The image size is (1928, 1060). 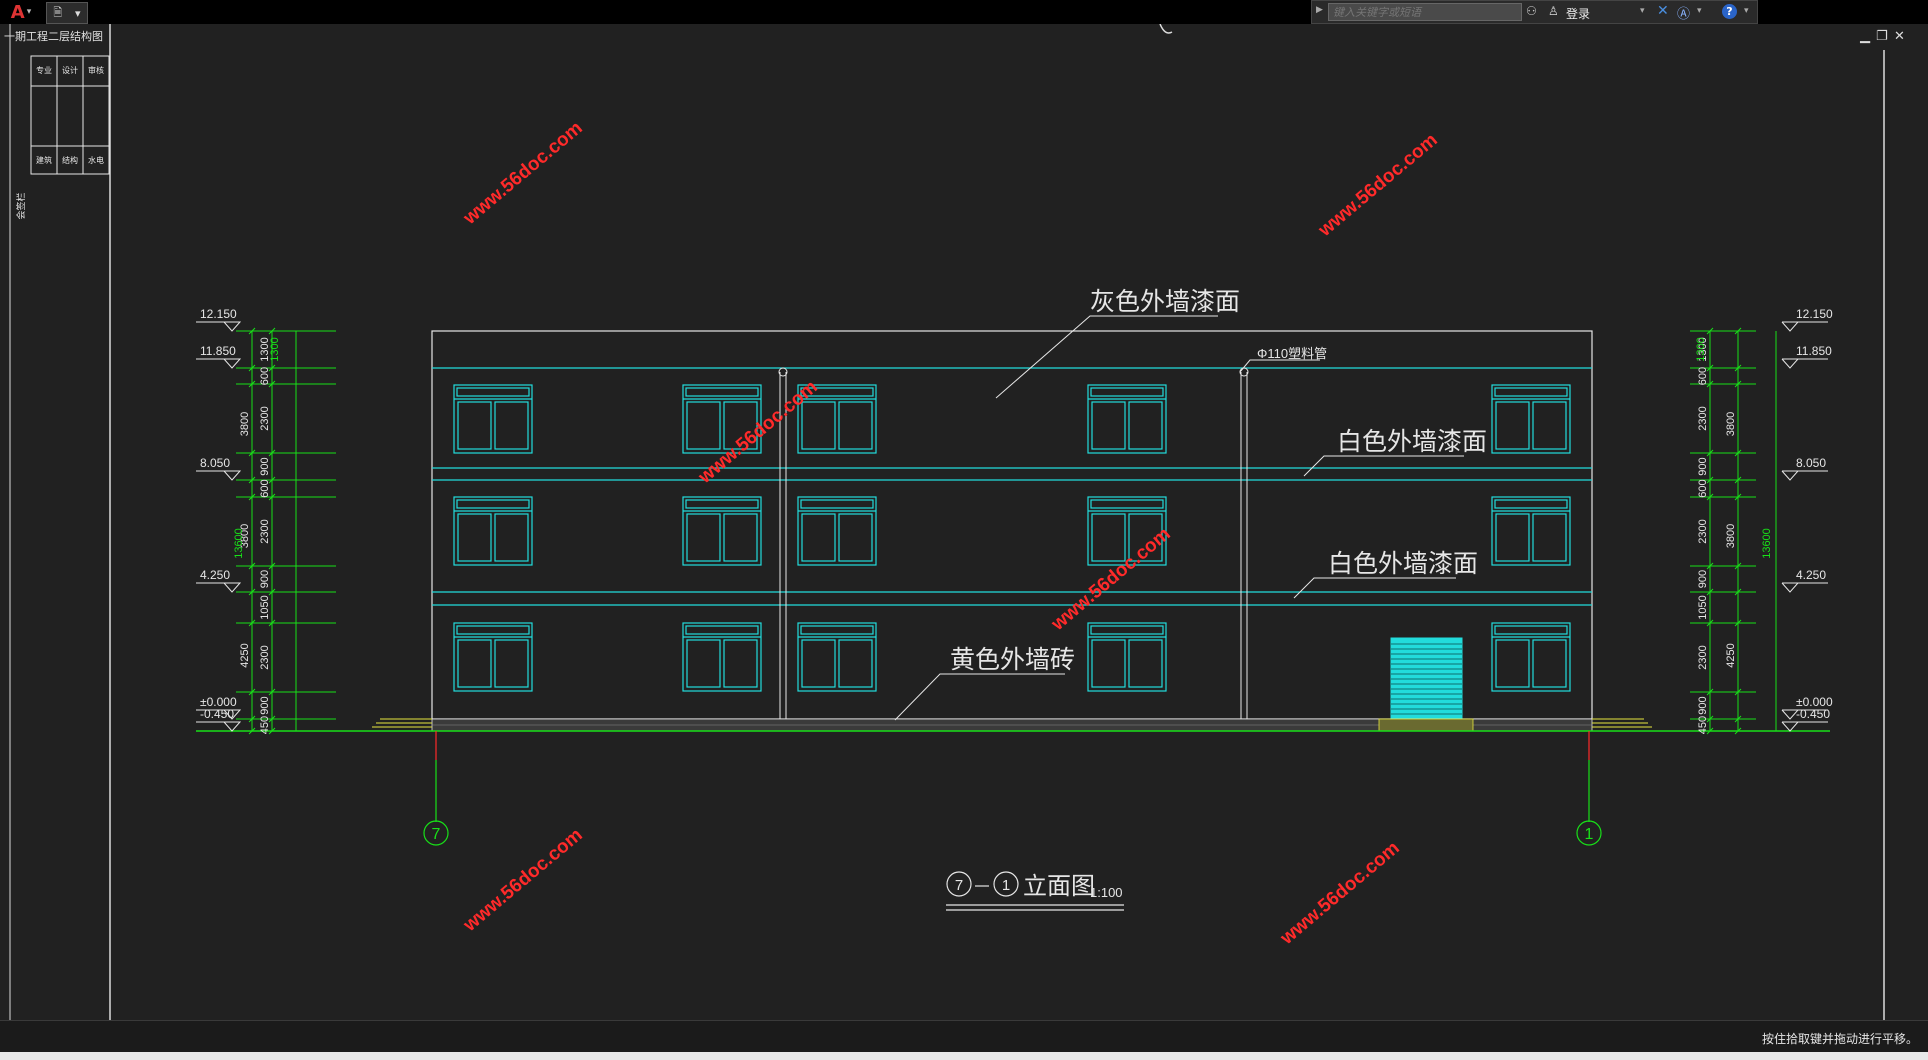 What do you see at coordinates (436, 834) in the screenshot?
I see `axis-label: 7` at bounding box center [436, 834].